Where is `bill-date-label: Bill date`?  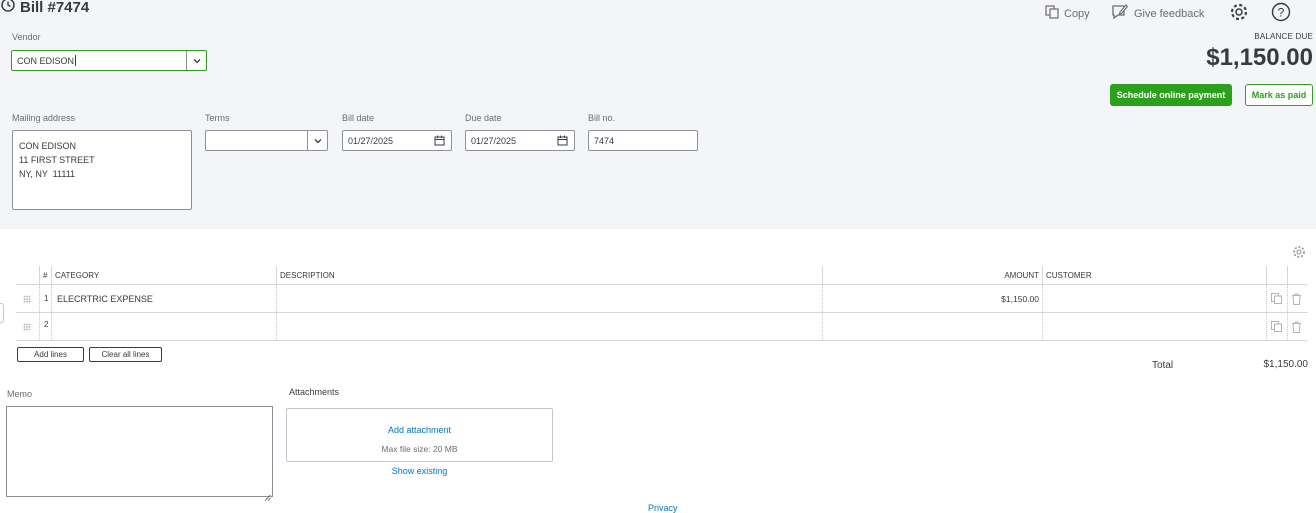 bill-date-label: Bill date is located at coordinates (358, 118).